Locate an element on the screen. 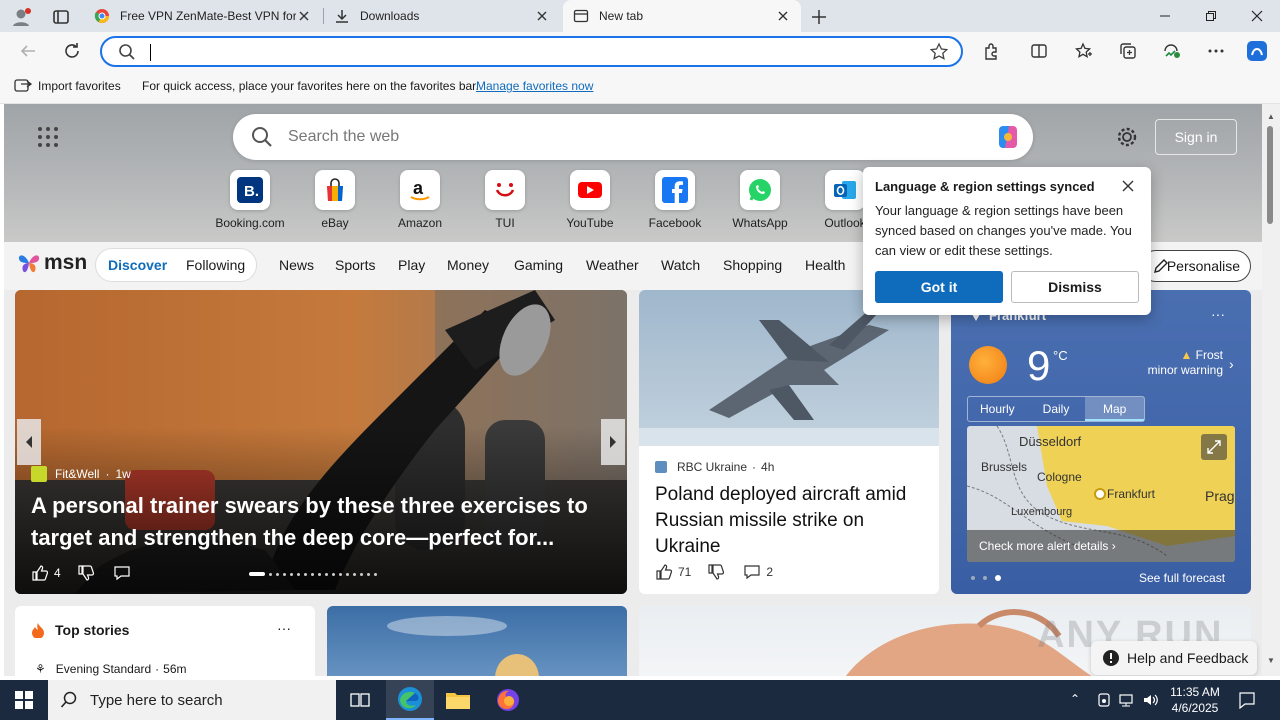 This screenshot has height=720, width=1280. windows-logo-icon is located at coordinates (24, 700).